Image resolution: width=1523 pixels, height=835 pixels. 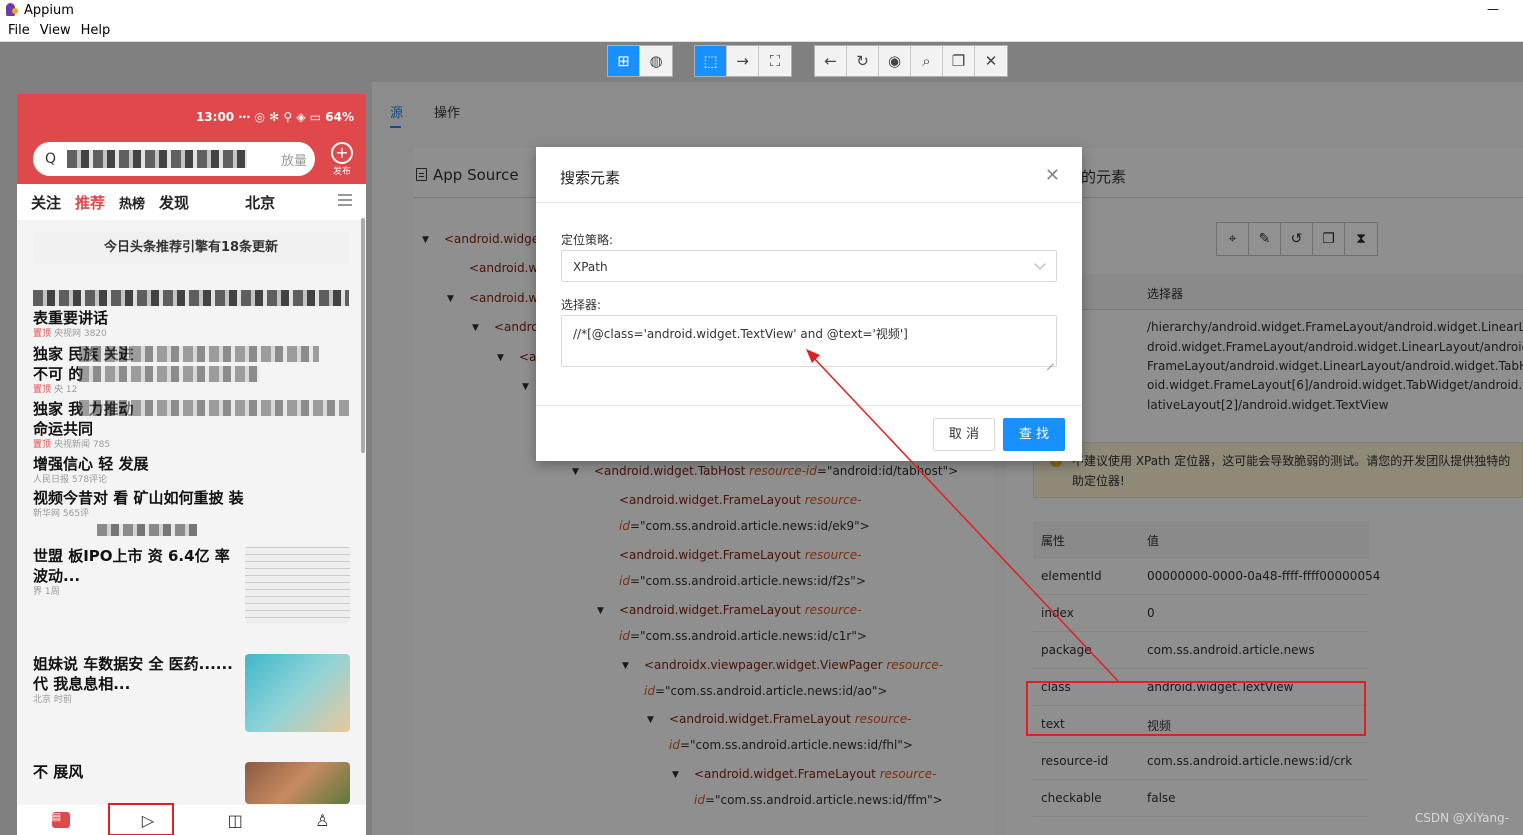 I want to click on tree-node-attr: id, so click(x=649, y=691).